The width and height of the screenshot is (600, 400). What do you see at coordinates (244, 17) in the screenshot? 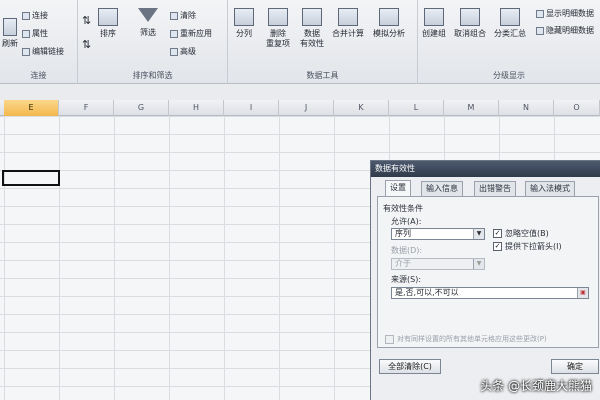
I see `split-columns-icon` at bounding box center [244, 17].